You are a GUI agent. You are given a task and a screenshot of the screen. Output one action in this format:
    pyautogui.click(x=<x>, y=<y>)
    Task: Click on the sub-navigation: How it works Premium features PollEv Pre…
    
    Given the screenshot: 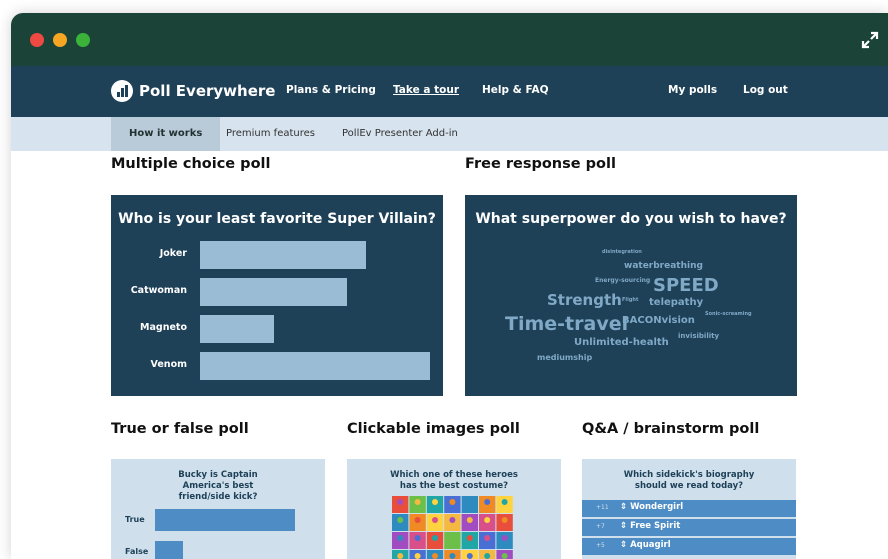 What is the action you would take?
    pyautogui.click(x=449, y=134)
    